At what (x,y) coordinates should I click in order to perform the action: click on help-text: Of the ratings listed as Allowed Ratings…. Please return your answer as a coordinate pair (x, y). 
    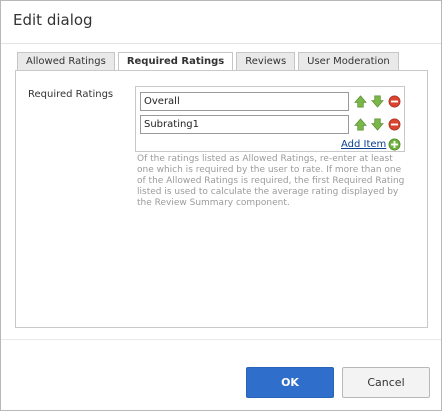
    Looking at the image, I should click on (271, 181).